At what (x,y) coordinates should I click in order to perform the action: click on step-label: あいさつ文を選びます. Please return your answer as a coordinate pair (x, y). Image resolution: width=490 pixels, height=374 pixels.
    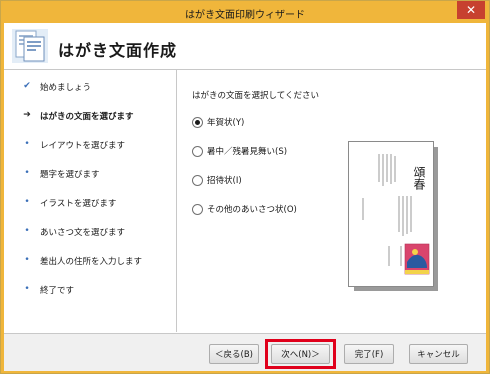
    Looking at the image, I should click on (83, 233).